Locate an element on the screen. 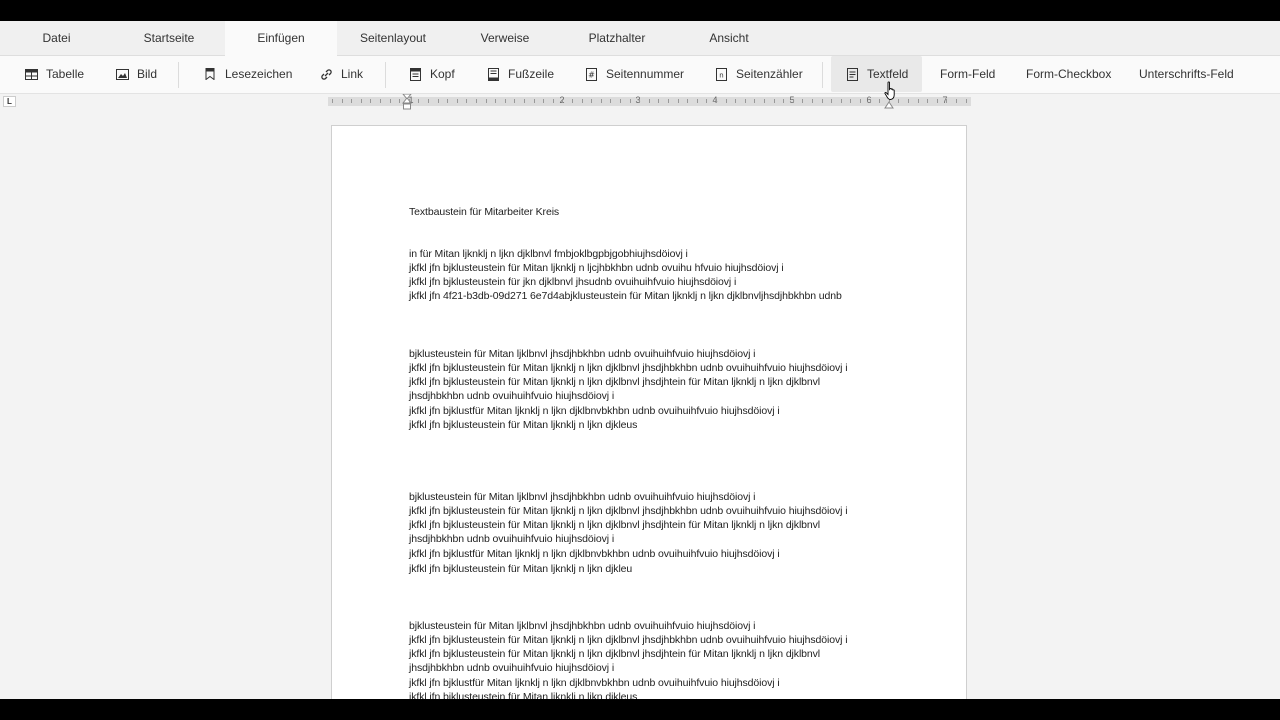 This screenshot has width=1280, height=720. signature-field-label: Unterschrifts-Feld is located at coordinates (1186, 74).